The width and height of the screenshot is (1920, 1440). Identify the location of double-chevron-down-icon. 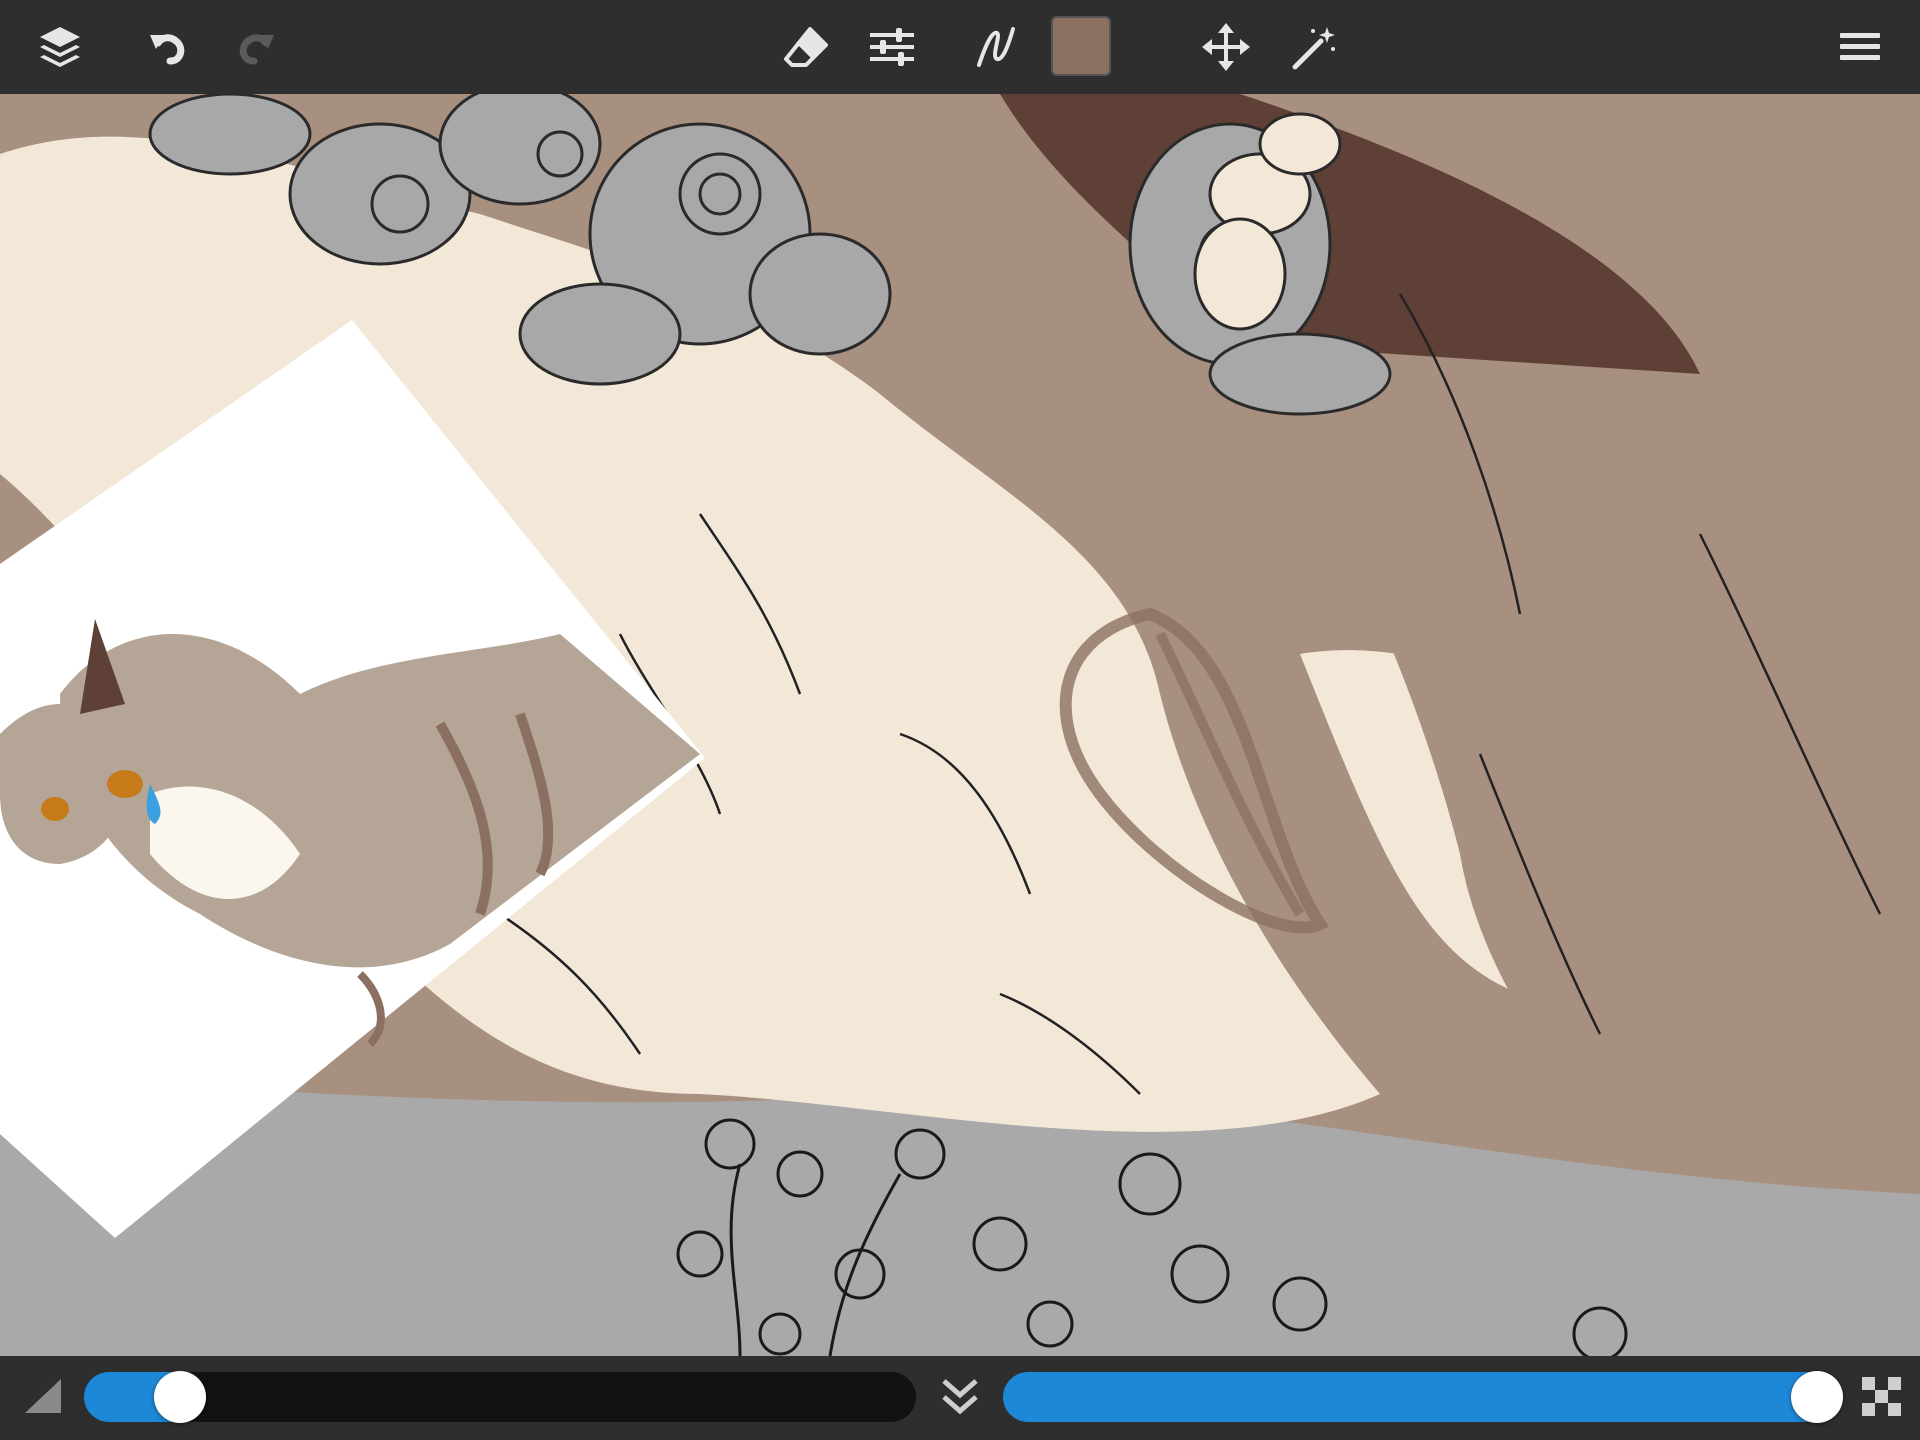
(960, 1397).